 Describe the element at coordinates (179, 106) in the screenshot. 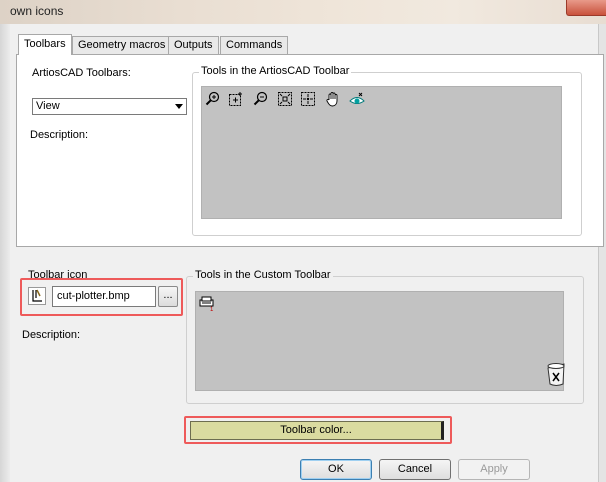

I see `chevron-down-icon` at that location.